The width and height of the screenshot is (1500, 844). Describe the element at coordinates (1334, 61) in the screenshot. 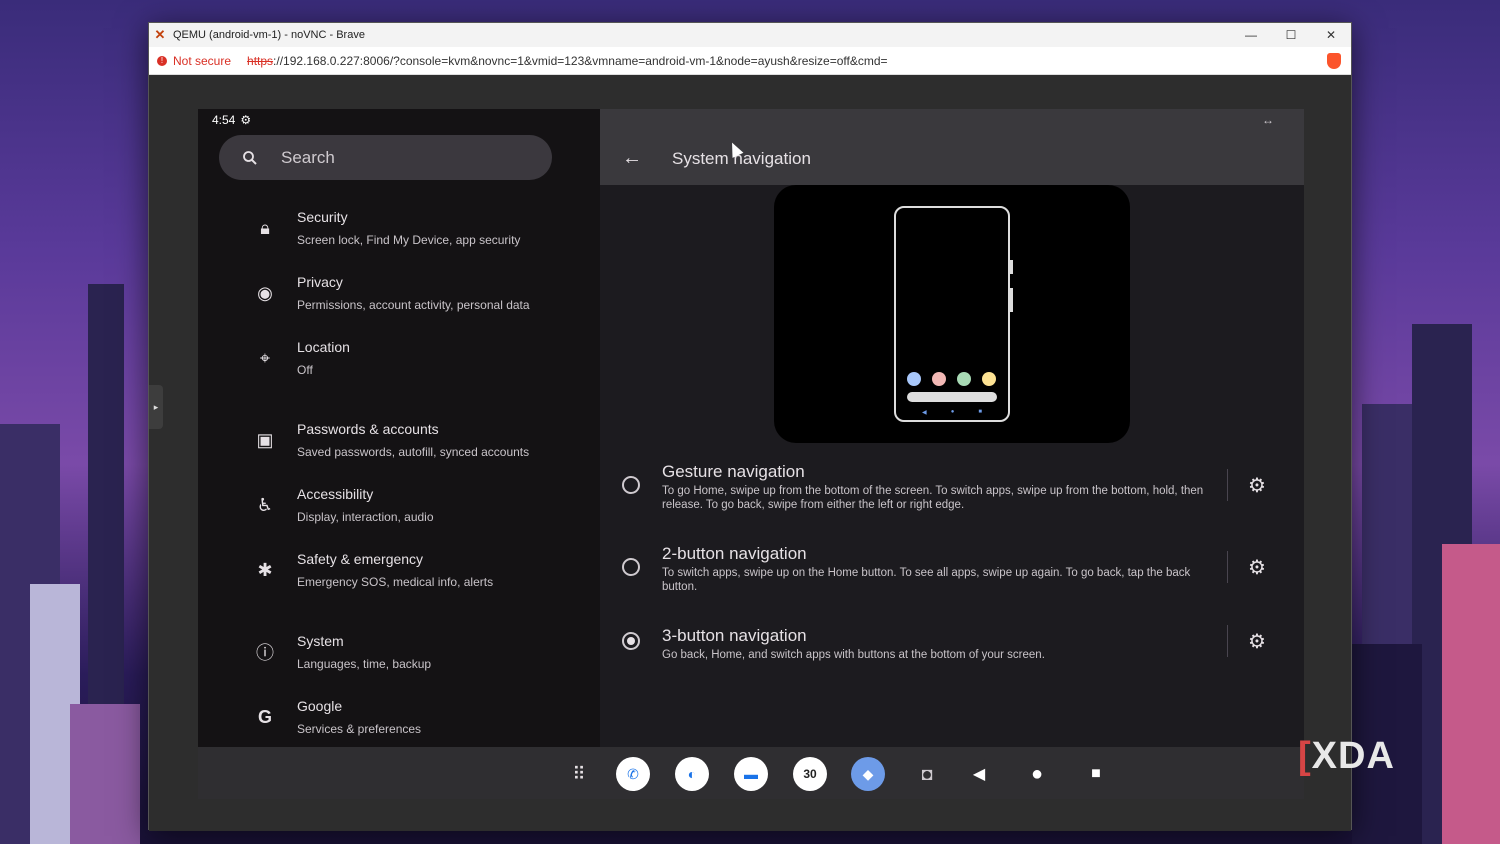

I see `brave-shield-icon` at that location.